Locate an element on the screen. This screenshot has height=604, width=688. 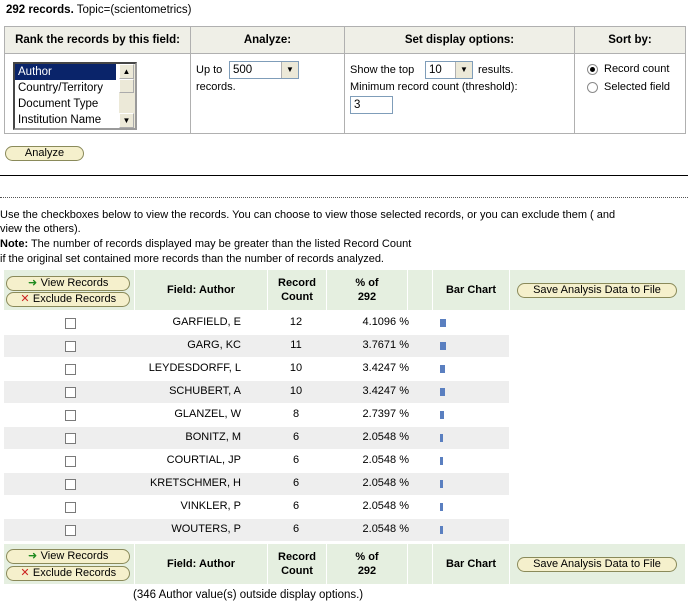
show-top-prefix: Show the top is located at coordinates (382, 70).